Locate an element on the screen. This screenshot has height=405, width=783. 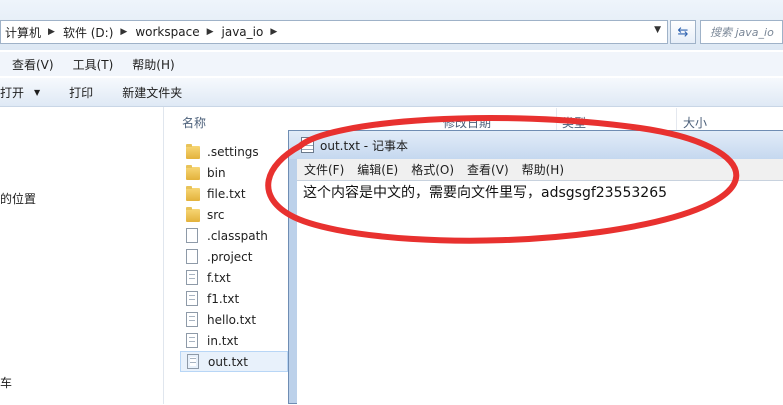
notepad-menu-bar: 文件(F) 编辑(E) 格式(O) 查看(V) 帮助(H) is located at coordinates (540, 169).